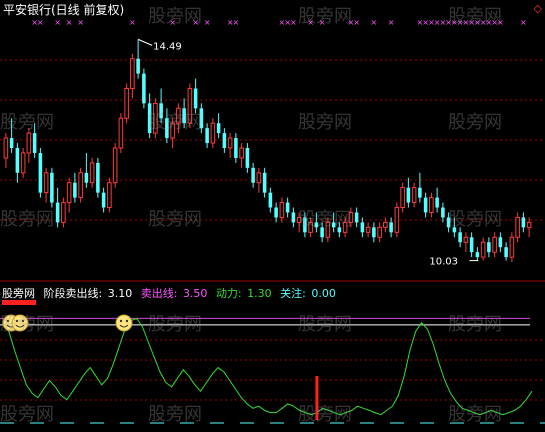 Image resolution: width=545 pixels, height=432 pixels. I want to click on low-price-label: 10.03, so click(443, 262).